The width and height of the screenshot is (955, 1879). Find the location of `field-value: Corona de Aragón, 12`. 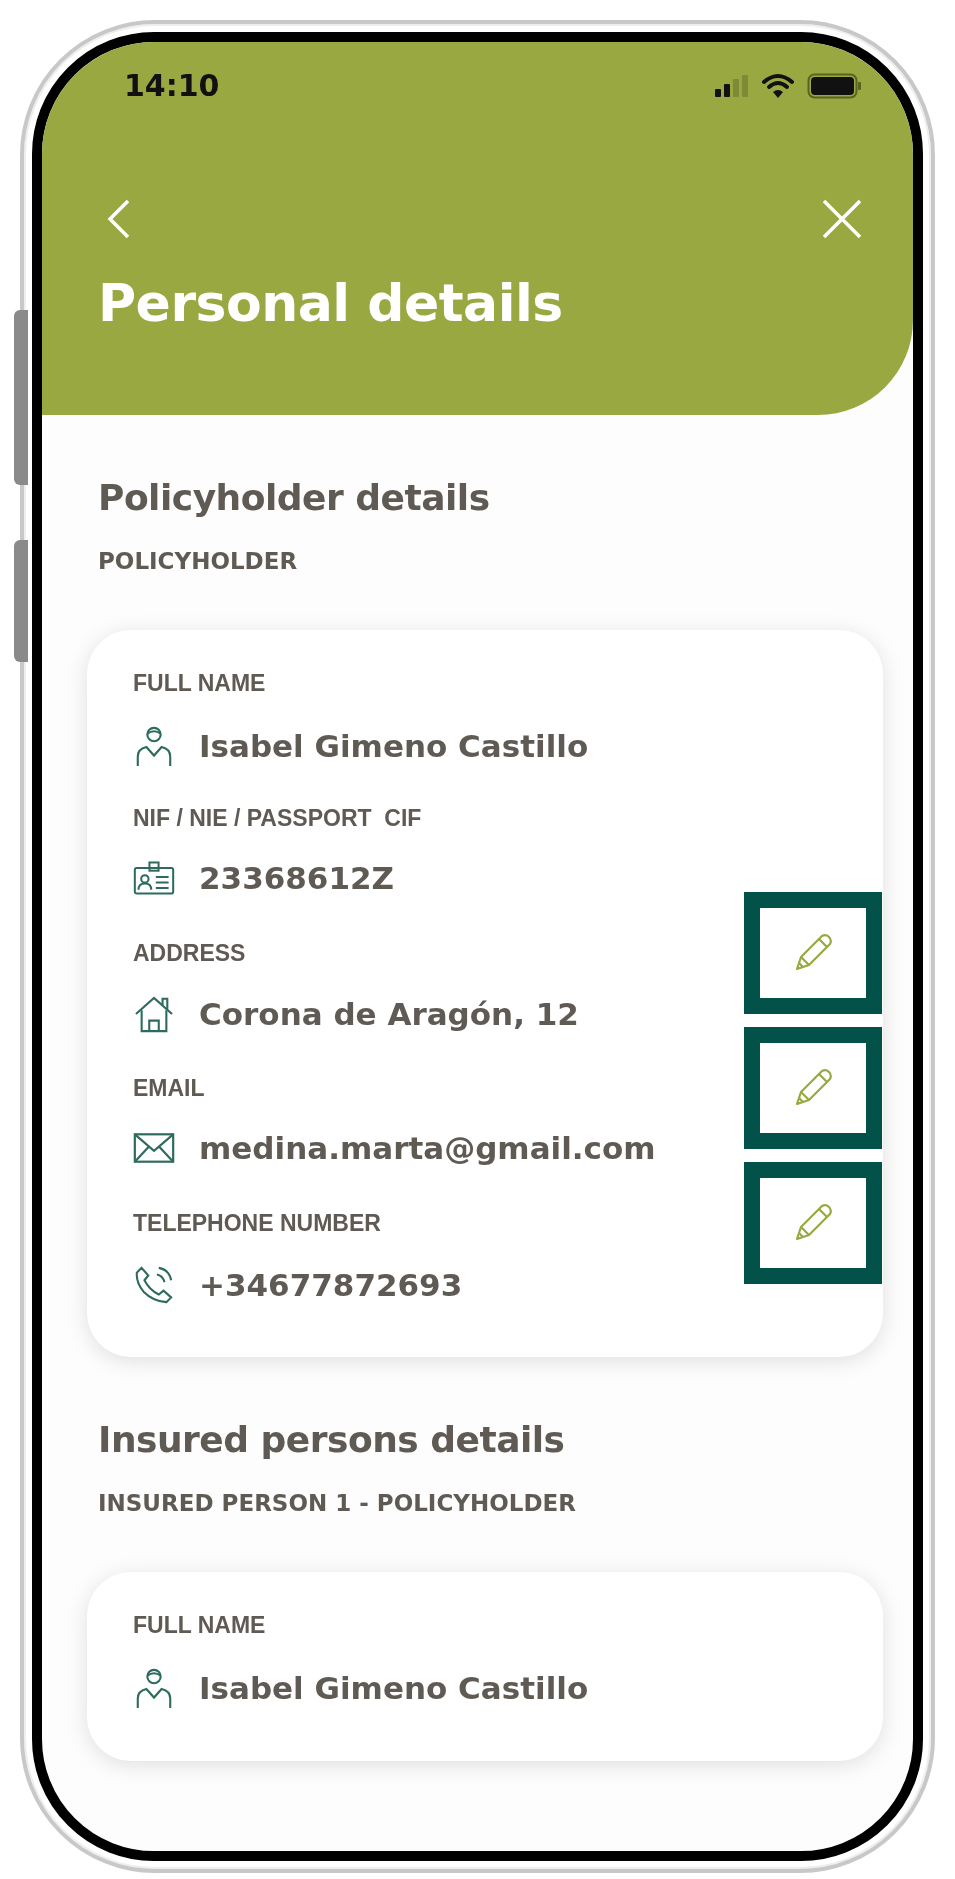

field-value: Corona de Aragón, 12 is located at coordinates (389, 1014).